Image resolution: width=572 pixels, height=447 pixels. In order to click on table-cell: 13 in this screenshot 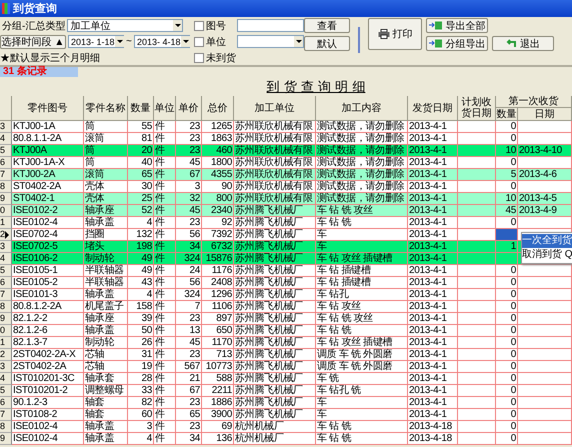, I will do `click(189, 331)`.